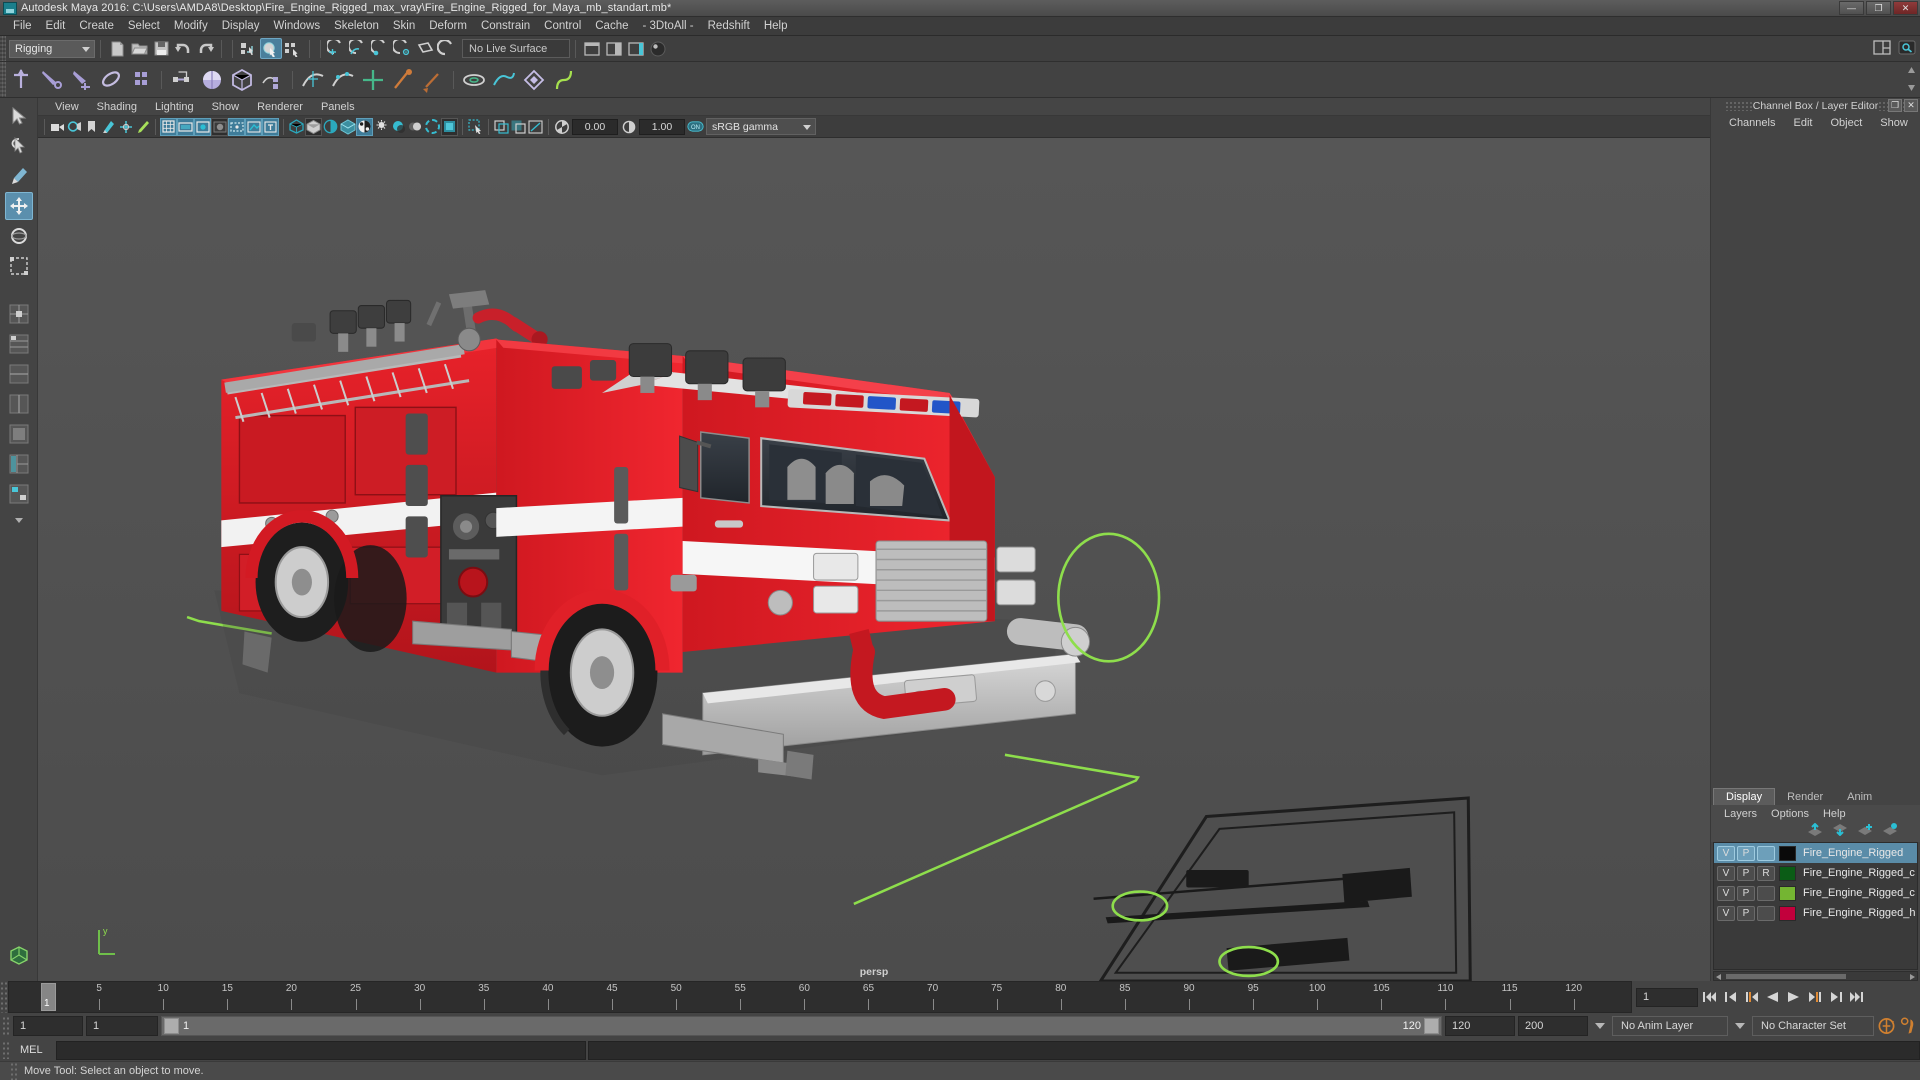 The height and width of the screenshot is (1080, 1920). Describe the element at coordinates (535, 127) in the screenshot. I see `xray-active-components-icon` at that location.